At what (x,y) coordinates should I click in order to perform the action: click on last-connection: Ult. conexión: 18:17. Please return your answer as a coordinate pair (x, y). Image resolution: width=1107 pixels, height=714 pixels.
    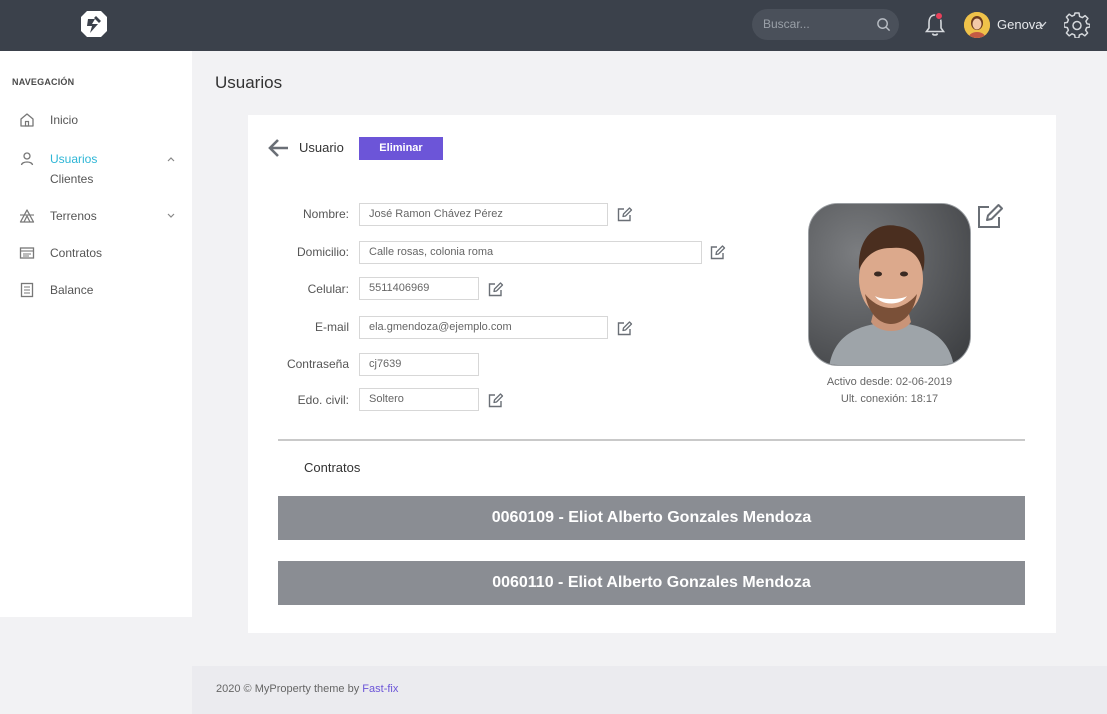
    Looking at the image, I should click on (889, 399).